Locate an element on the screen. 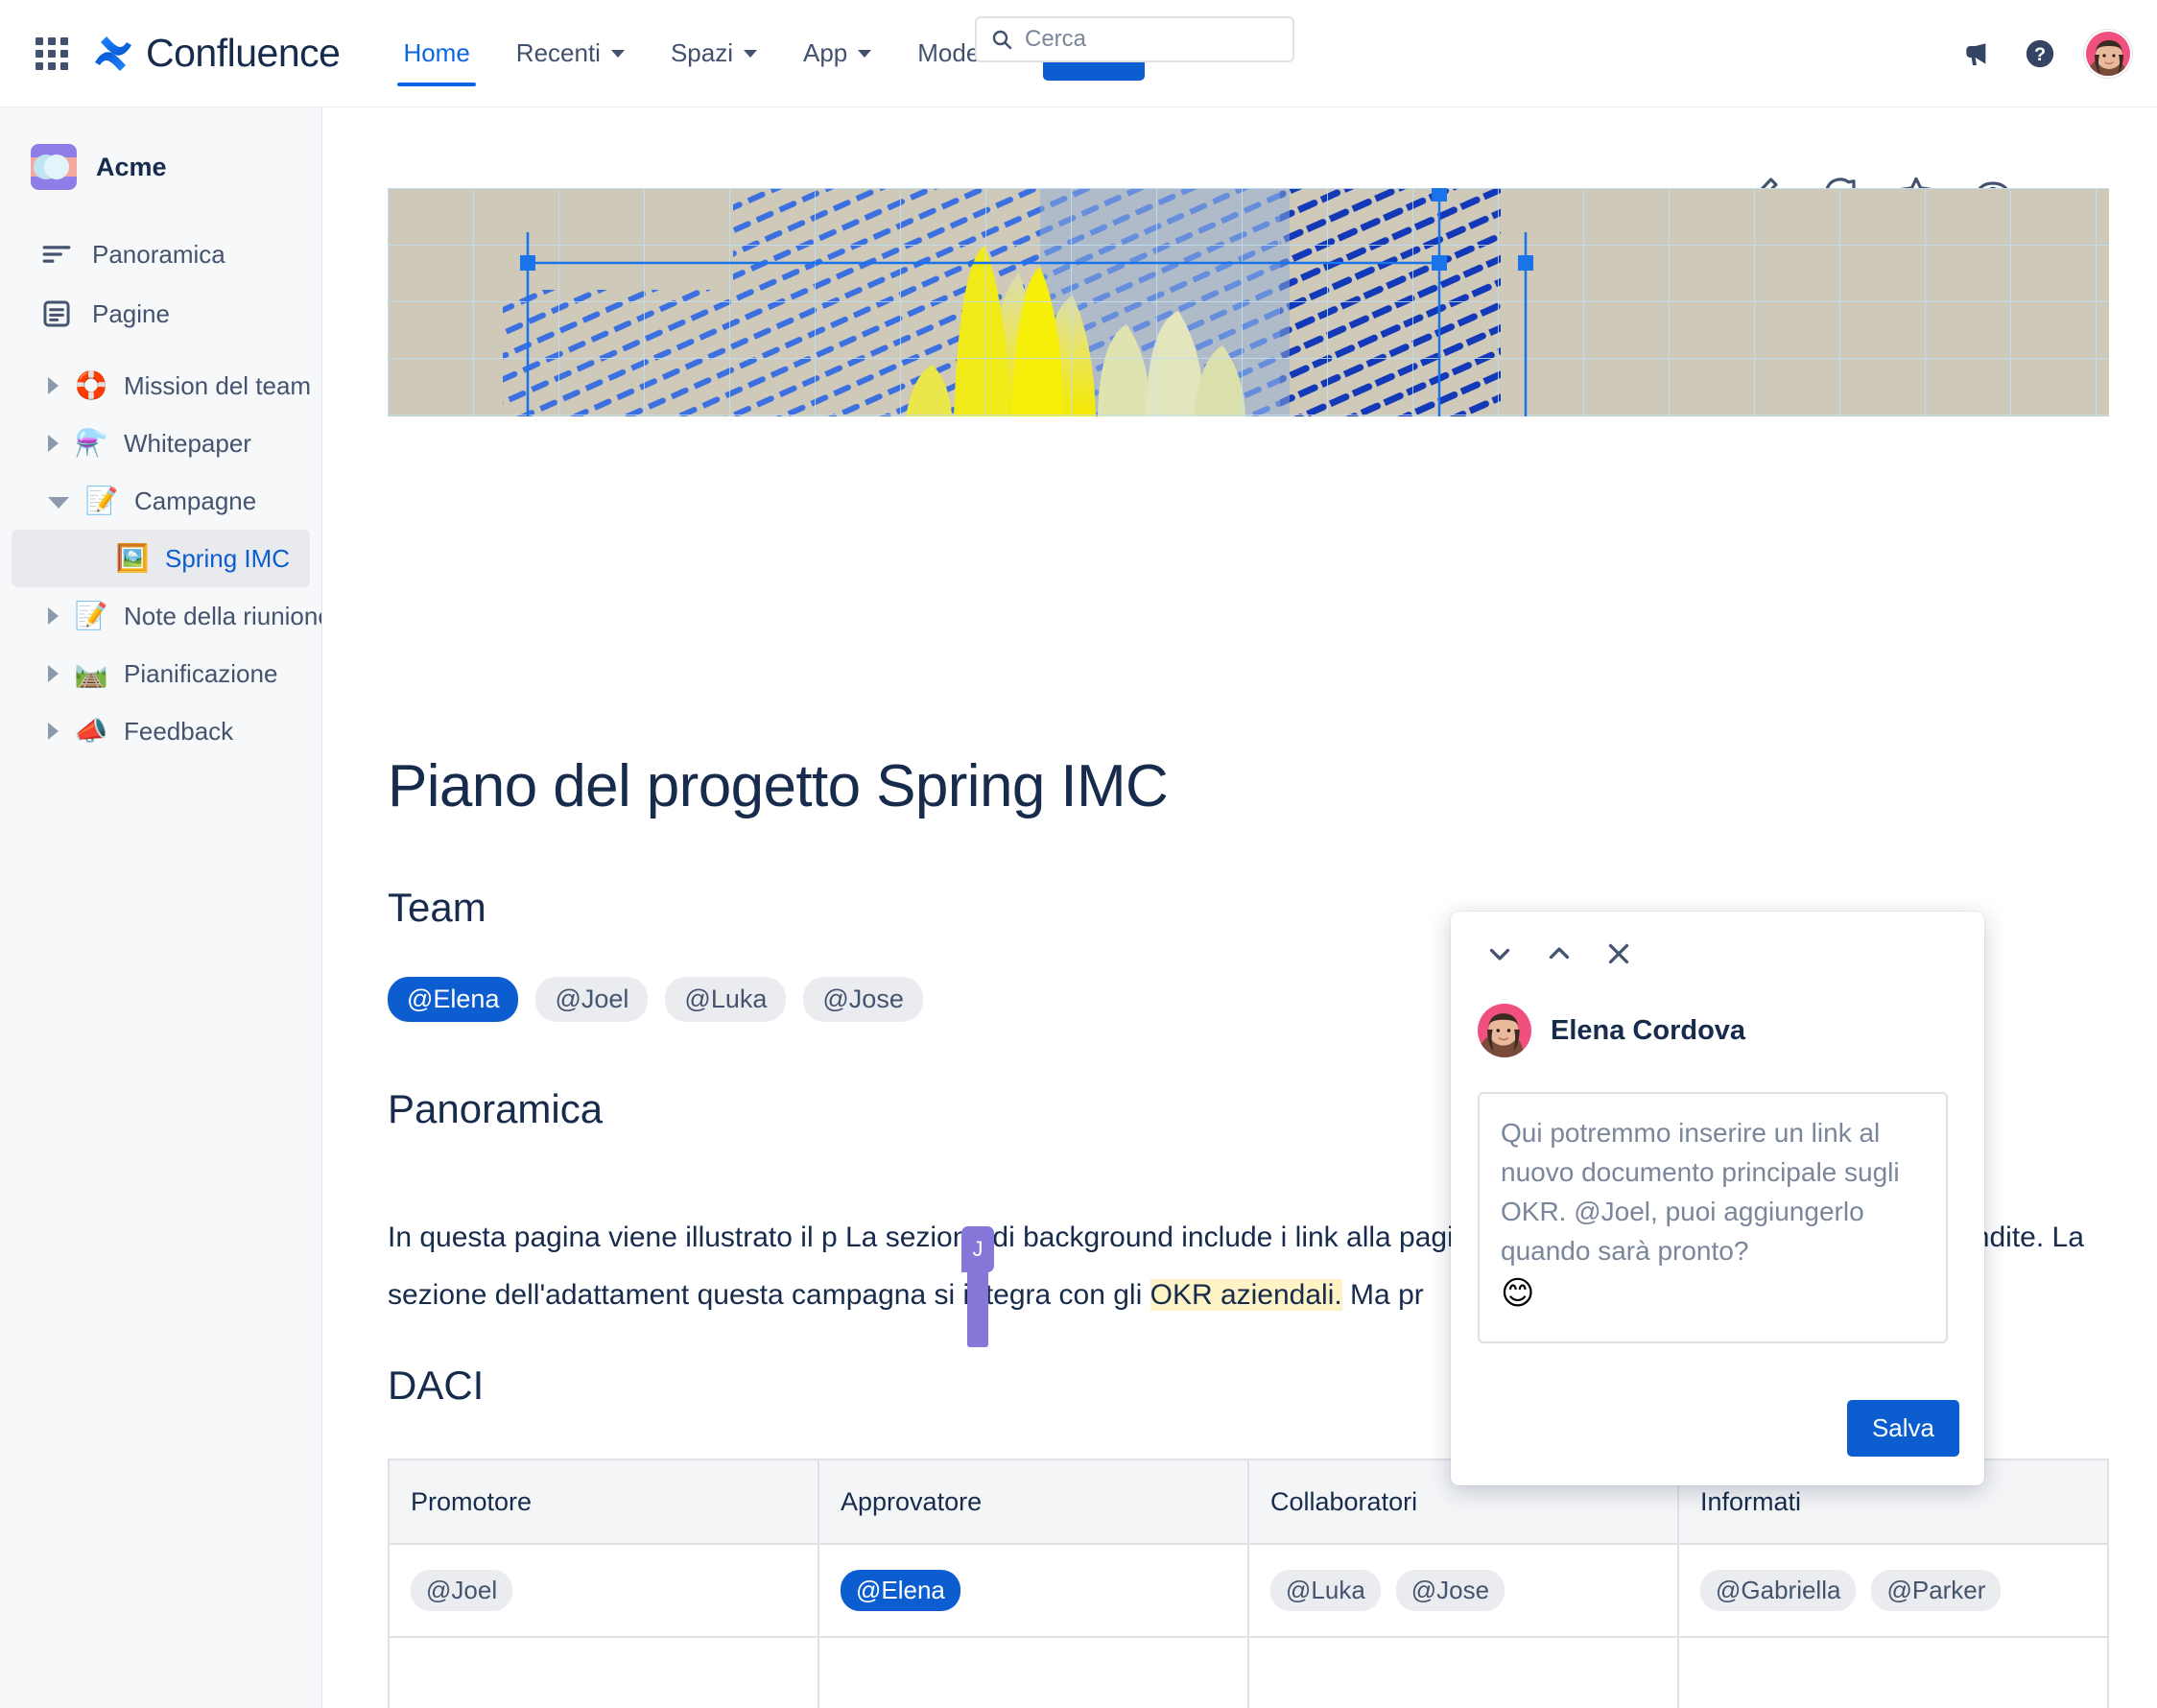 Image resolution: width=2157 pixels, height=1708 pixels. tree-item-feedback: 📣 Feedback is located at coordinates (161, 731).